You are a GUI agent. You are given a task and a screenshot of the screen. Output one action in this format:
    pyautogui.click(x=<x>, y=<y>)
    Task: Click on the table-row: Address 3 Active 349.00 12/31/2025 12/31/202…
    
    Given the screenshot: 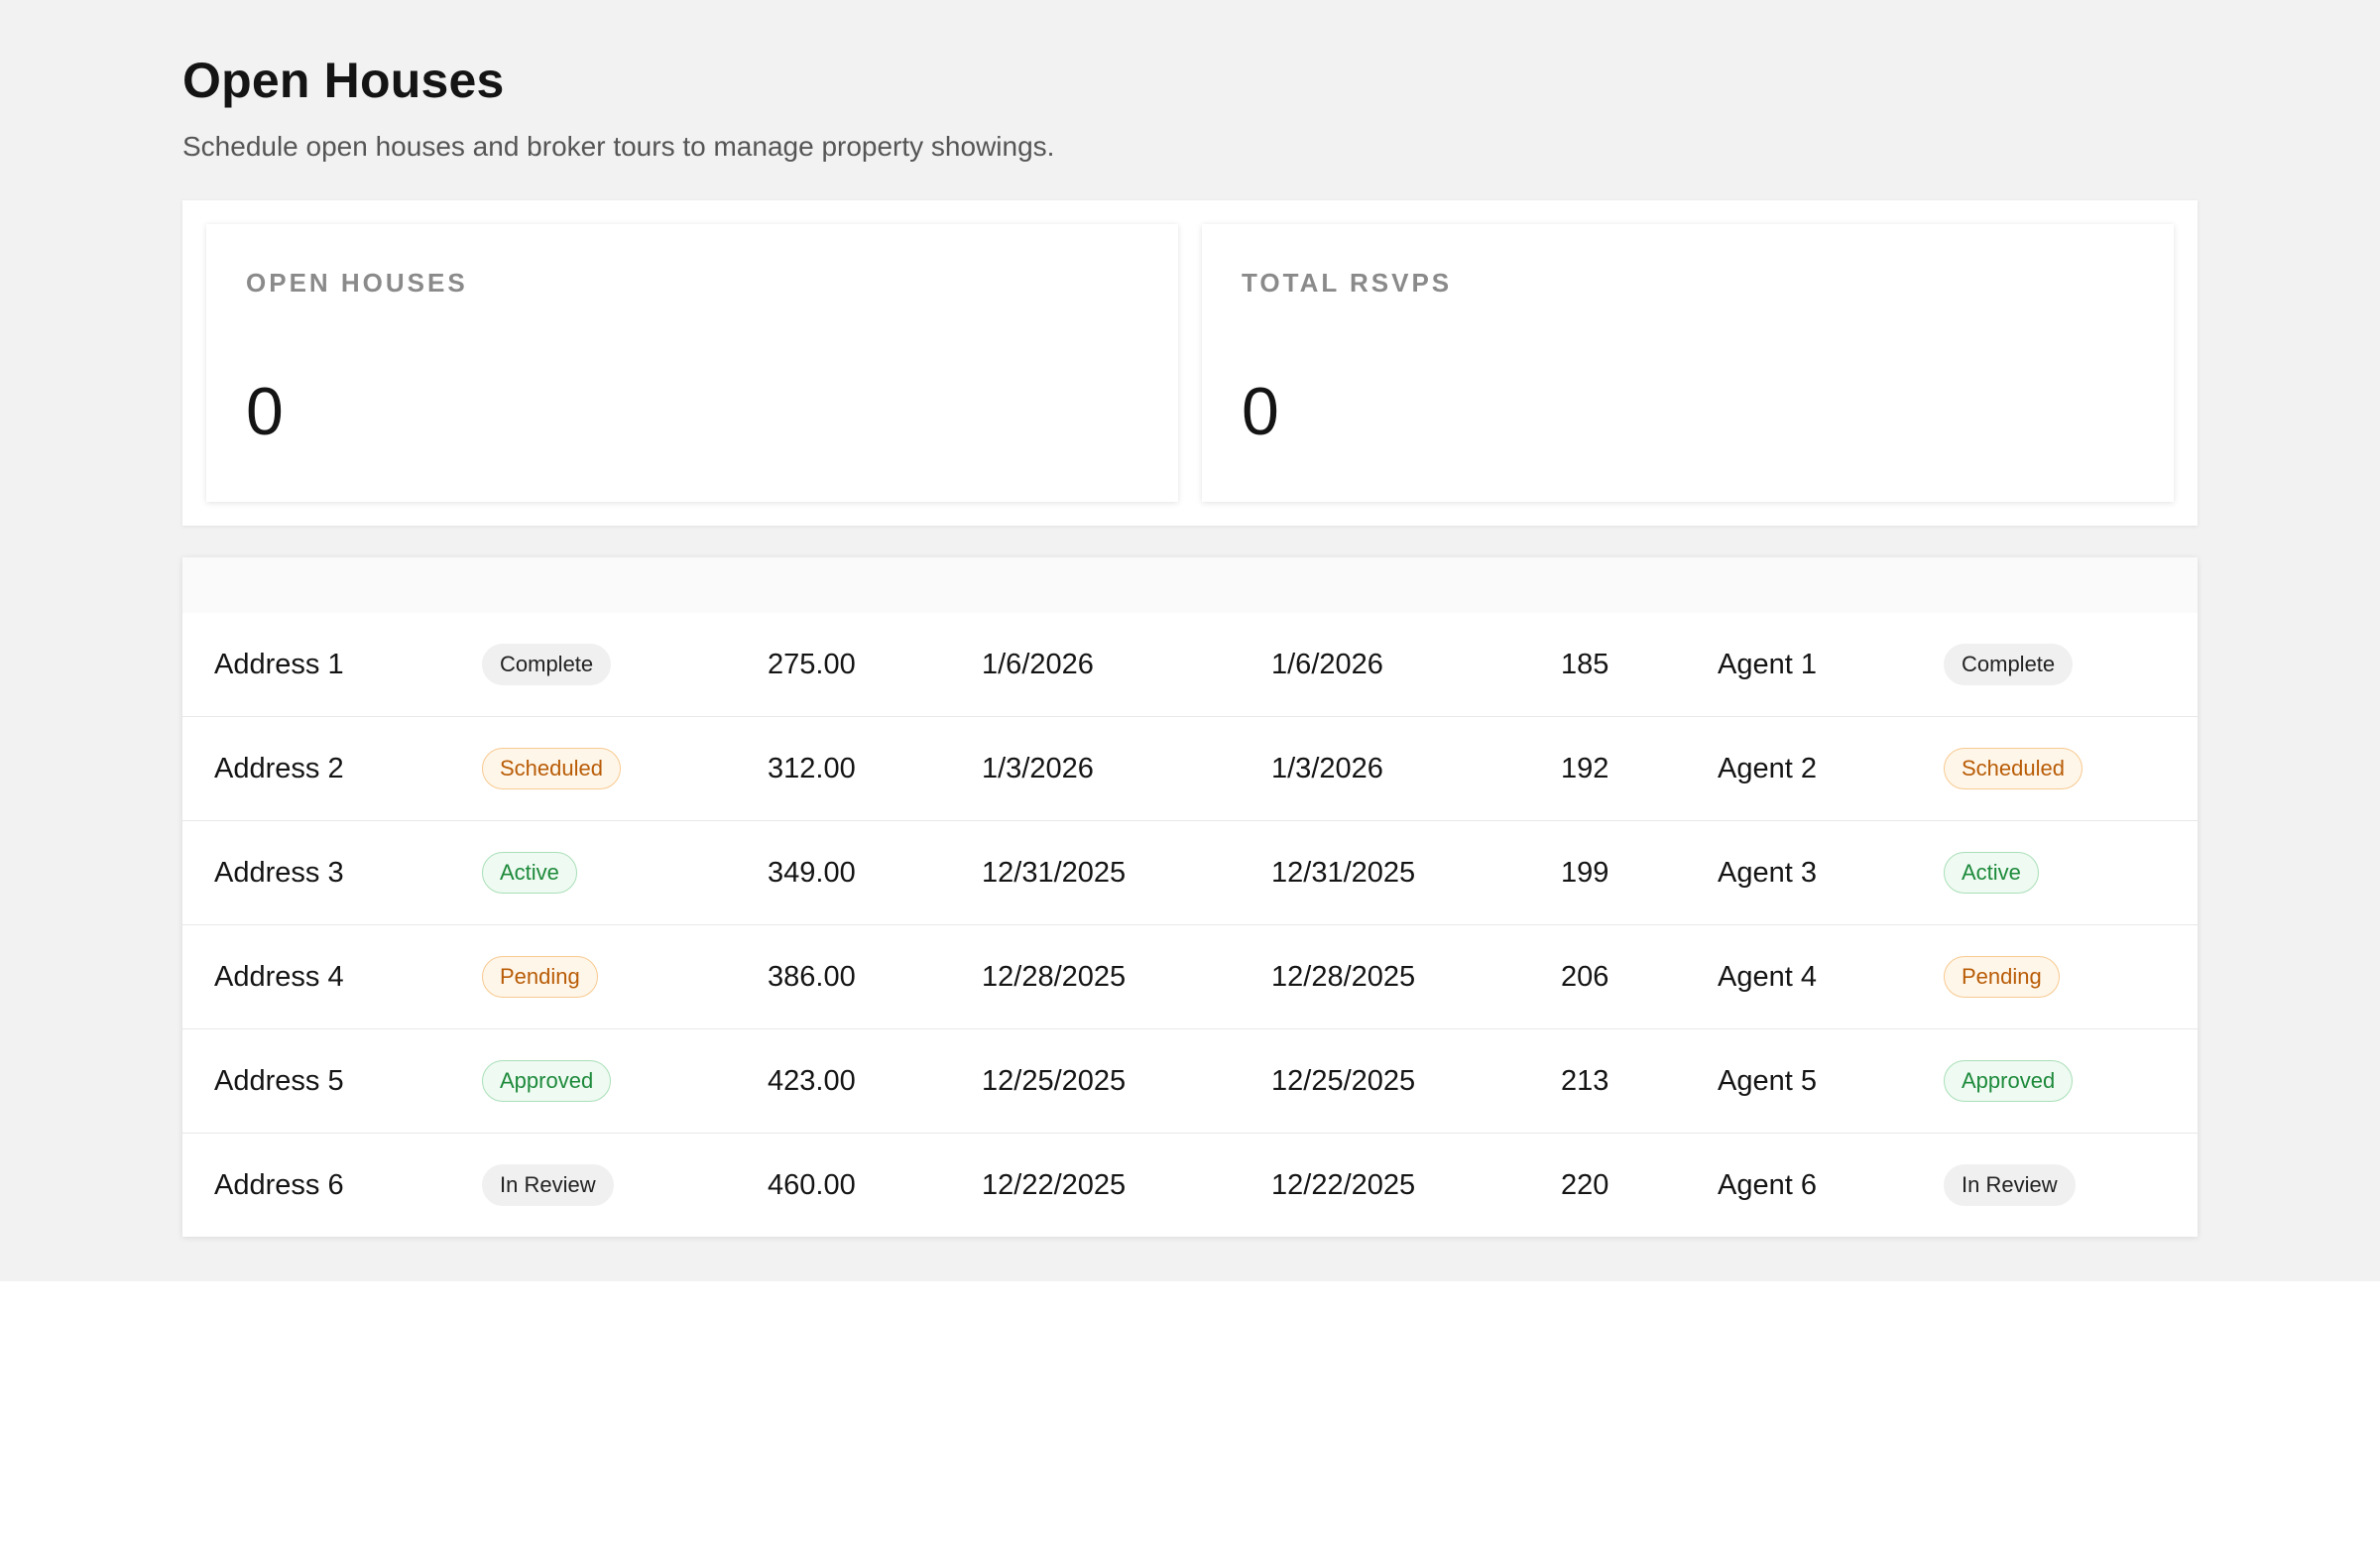 What is the action you would take?
    pyautogui.click(x=1190, y=872)
    